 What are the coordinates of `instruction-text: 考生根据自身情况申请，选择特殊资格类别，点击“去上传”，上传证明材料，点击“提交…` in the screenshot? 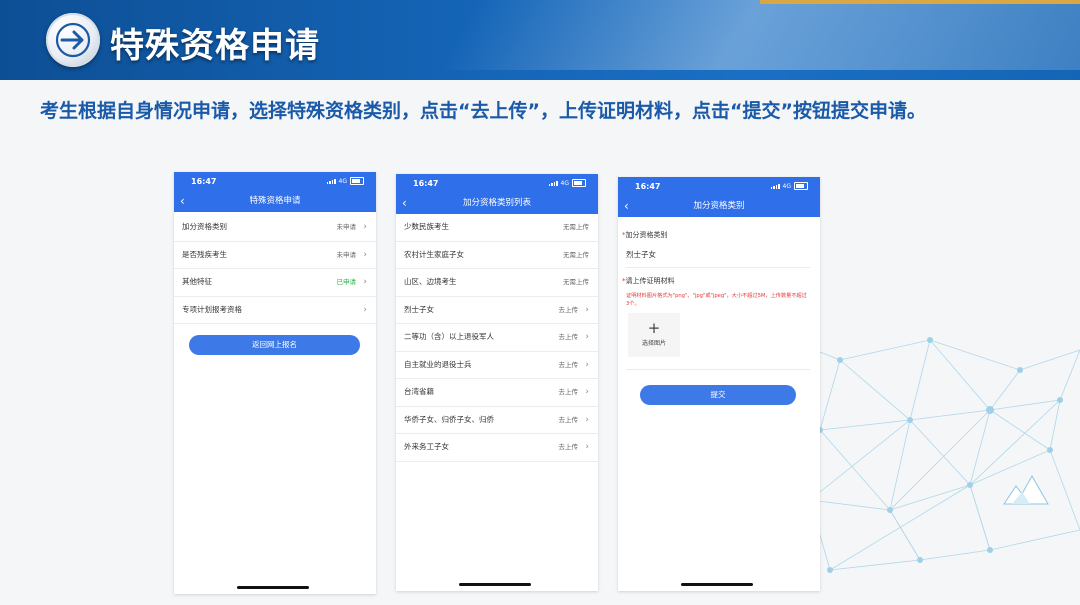 It's located at (483, 111).